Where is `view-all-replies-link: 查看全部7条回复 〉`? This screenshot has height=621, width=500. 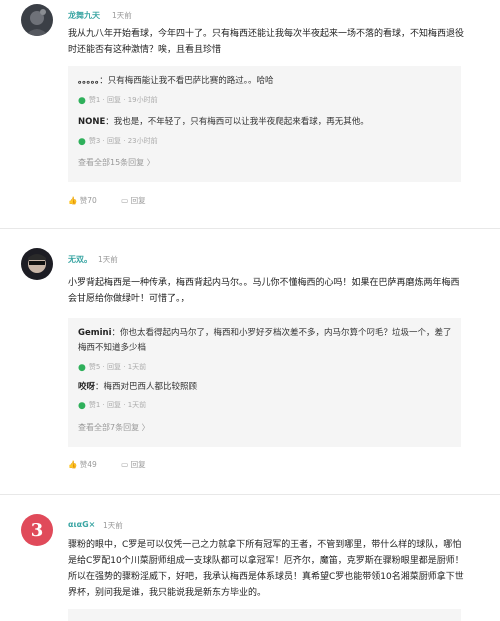
view-all-replies-link: 查看全部7条回复 〉 is located at coordinates (114, 427).